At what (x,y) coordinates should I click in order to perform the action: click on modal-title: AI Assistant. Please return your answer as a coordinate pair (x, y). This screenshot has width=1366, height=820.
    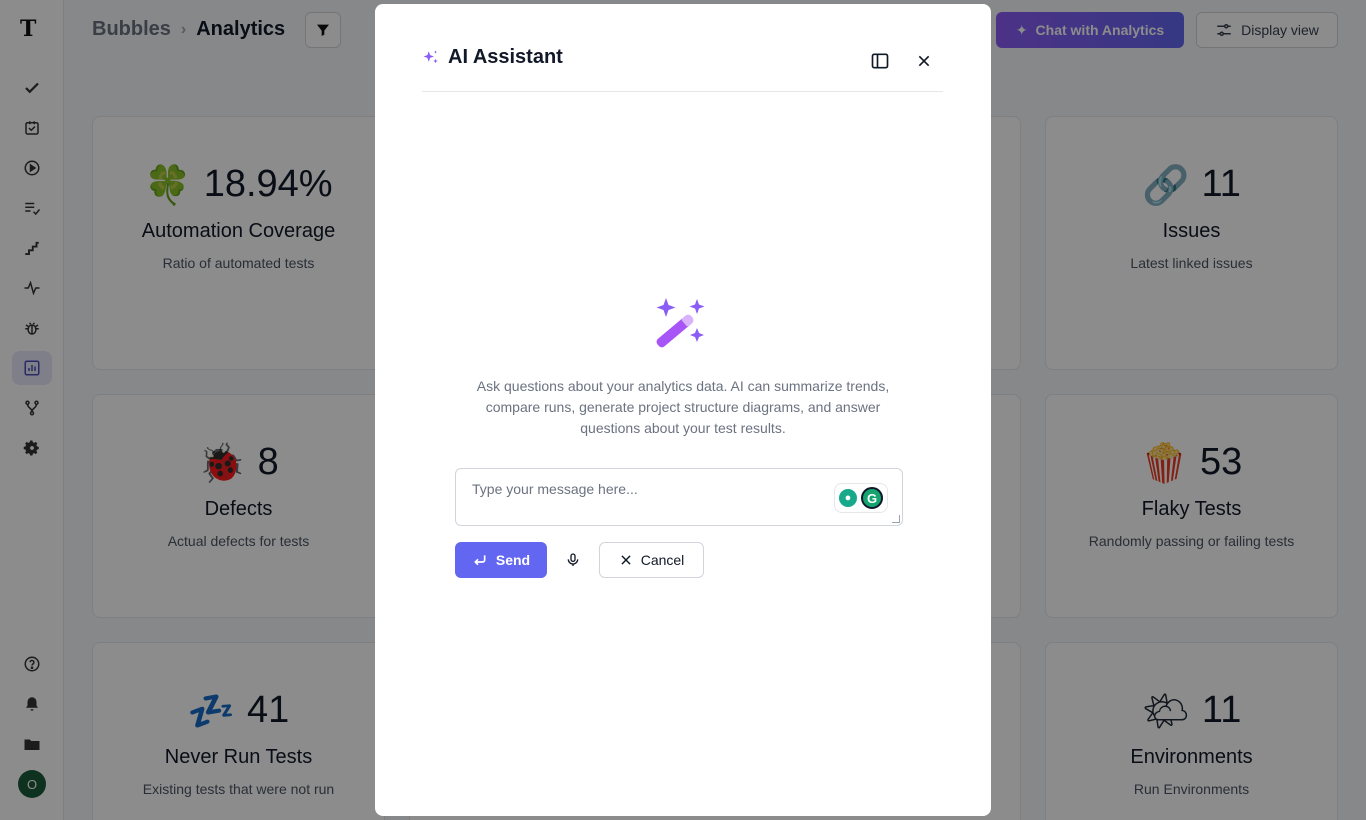
    Looking at the image, I should click on (505, 57).